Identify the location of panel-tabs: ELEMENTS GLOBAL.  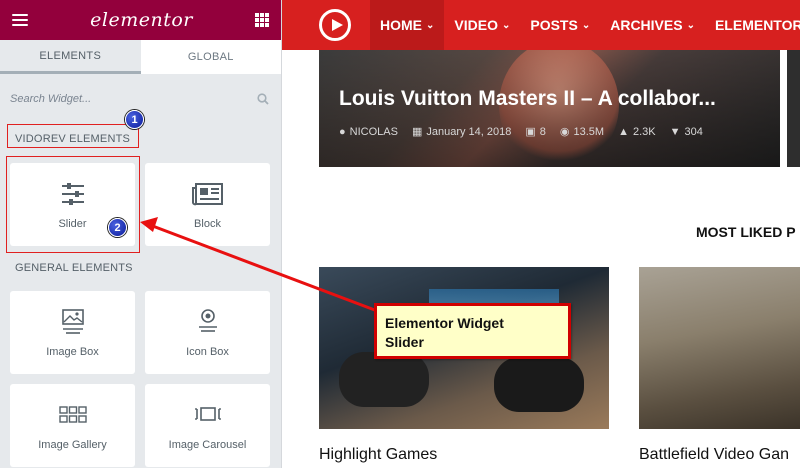
(140, 57).